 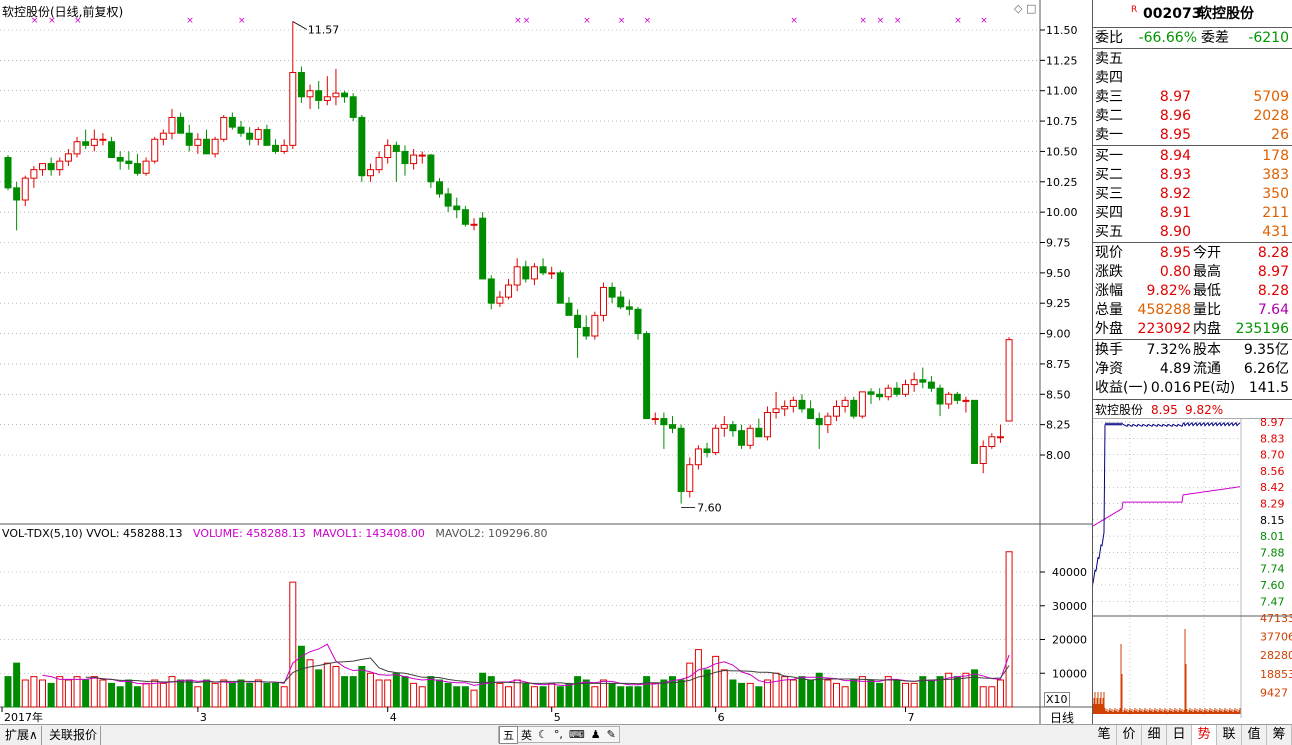 I want to click on chart-corner-icons: ◇ □, so click(x=1025, y=8).